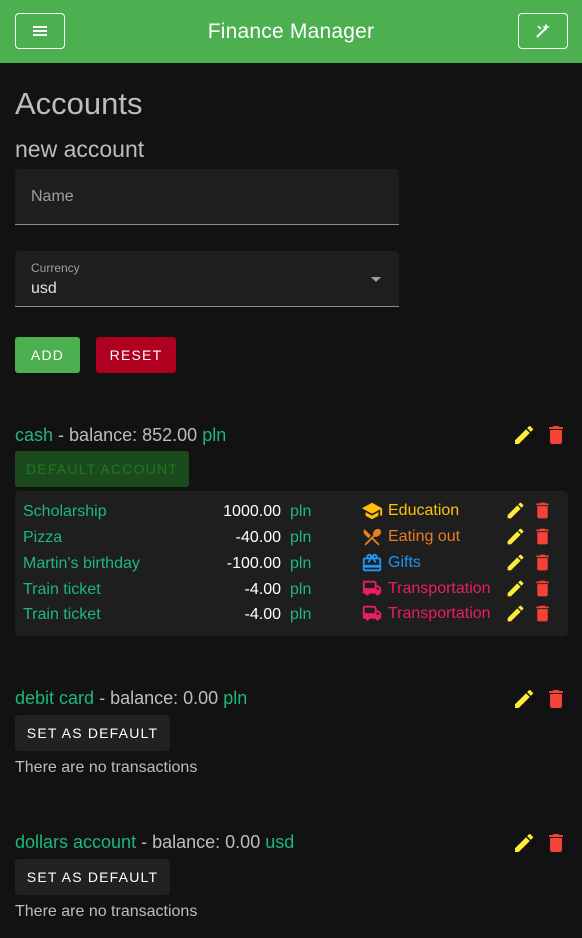 The image size is (582, 938). Describe the element at coordinates (79, 103) in the screenshot. I see `page-title: Accounts` at that location.